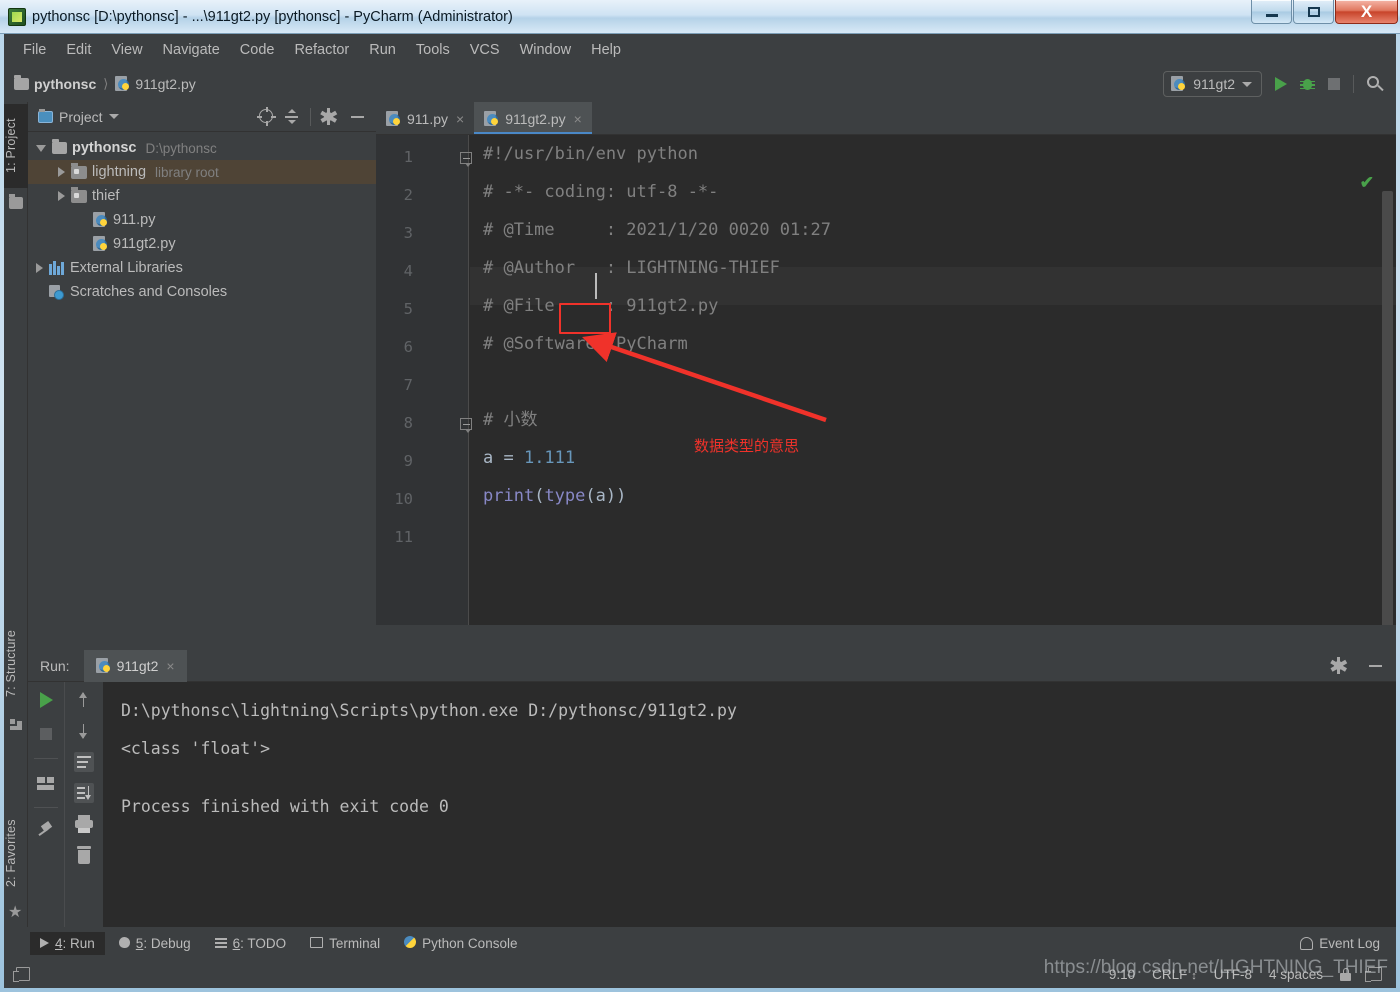 This screenshot has width=1400, height=992. What do you see at coordinates (533, 118) in the screenshot?
I see `editor-tab-911gt2-py: 911gt2.py ×` at bounding box center [533, 118].